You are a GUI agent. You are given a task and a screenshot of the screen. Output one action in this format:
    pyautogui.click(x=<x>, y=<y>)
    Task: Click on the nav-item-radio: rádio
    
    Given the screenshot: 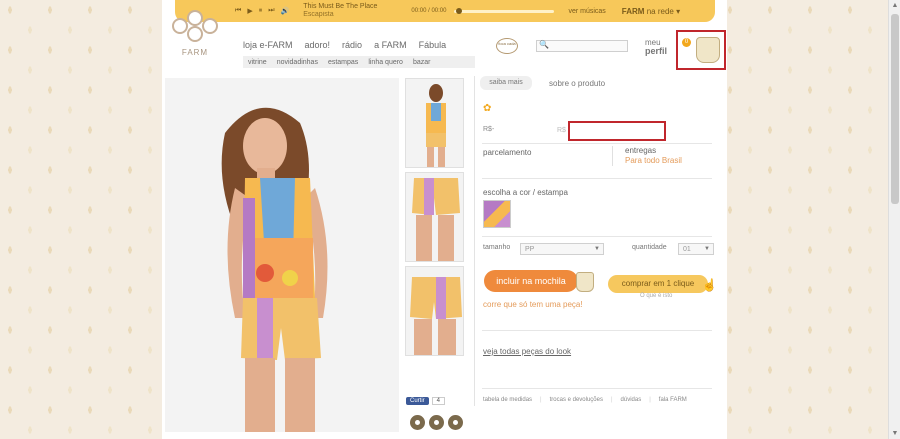 What is the action you would take?
    pyautogui.click(x=352, y=45)
    